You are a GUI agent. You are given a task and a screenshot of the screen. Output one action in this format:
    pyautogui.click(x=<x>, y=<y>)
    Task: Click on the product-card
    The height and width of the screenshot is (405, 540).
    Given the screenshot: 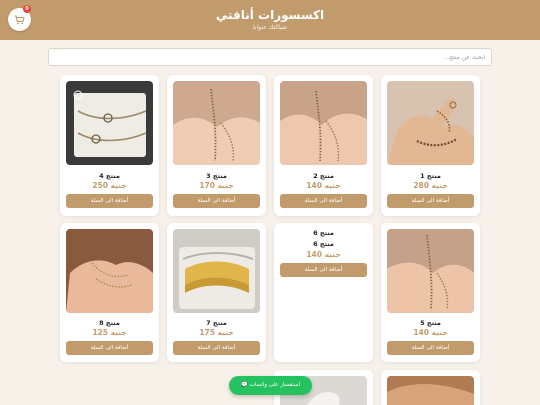 What is the action you would take?
    pyautogui.click(x=430, y=387)
    